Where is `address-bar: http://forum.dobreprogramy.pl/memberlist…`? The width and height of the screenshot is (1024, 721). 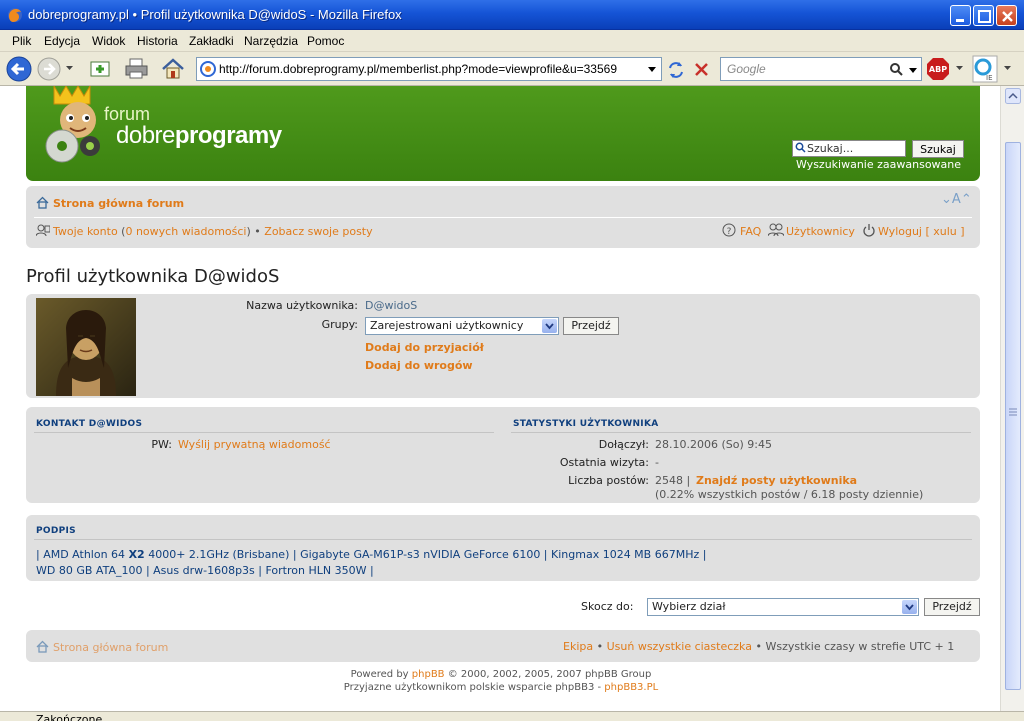
address-bar: http://forum.dobreprogramy.pl/memberlist… is located at coordinates (429, 69).